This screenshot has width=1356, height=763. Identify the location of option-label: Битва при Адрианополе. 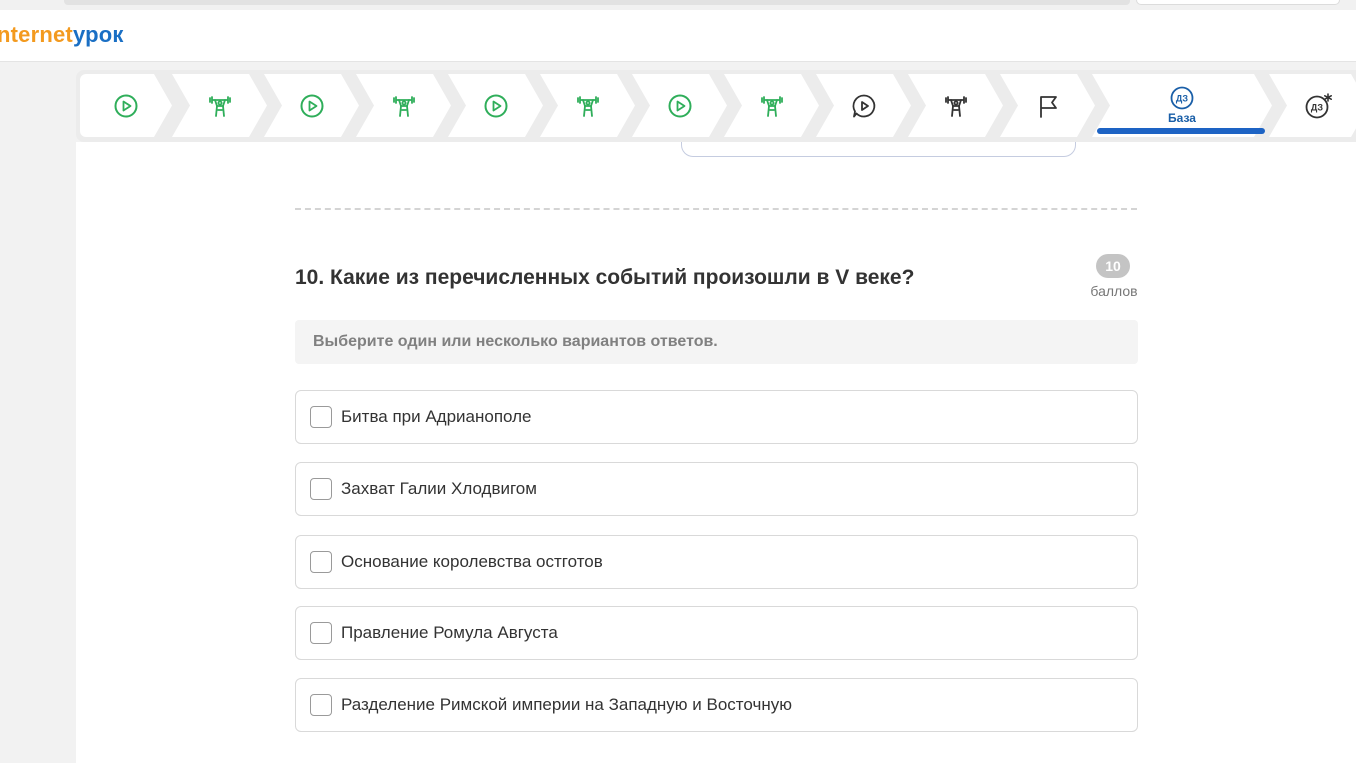
(436, 416).